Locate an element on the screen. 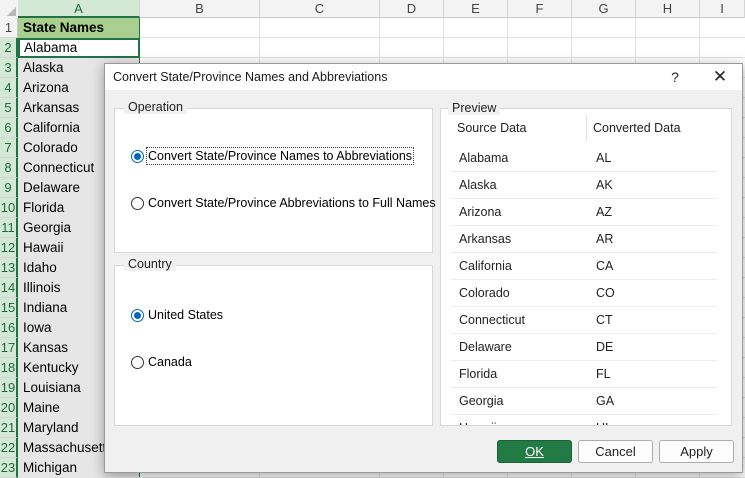  abbreviations-to-names-radio is located at coordinates (137, 203).